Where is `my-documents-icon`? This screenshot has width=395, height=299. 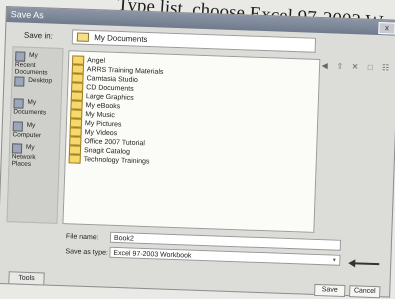 my-documents-icon is located at coordinates (18, 103).